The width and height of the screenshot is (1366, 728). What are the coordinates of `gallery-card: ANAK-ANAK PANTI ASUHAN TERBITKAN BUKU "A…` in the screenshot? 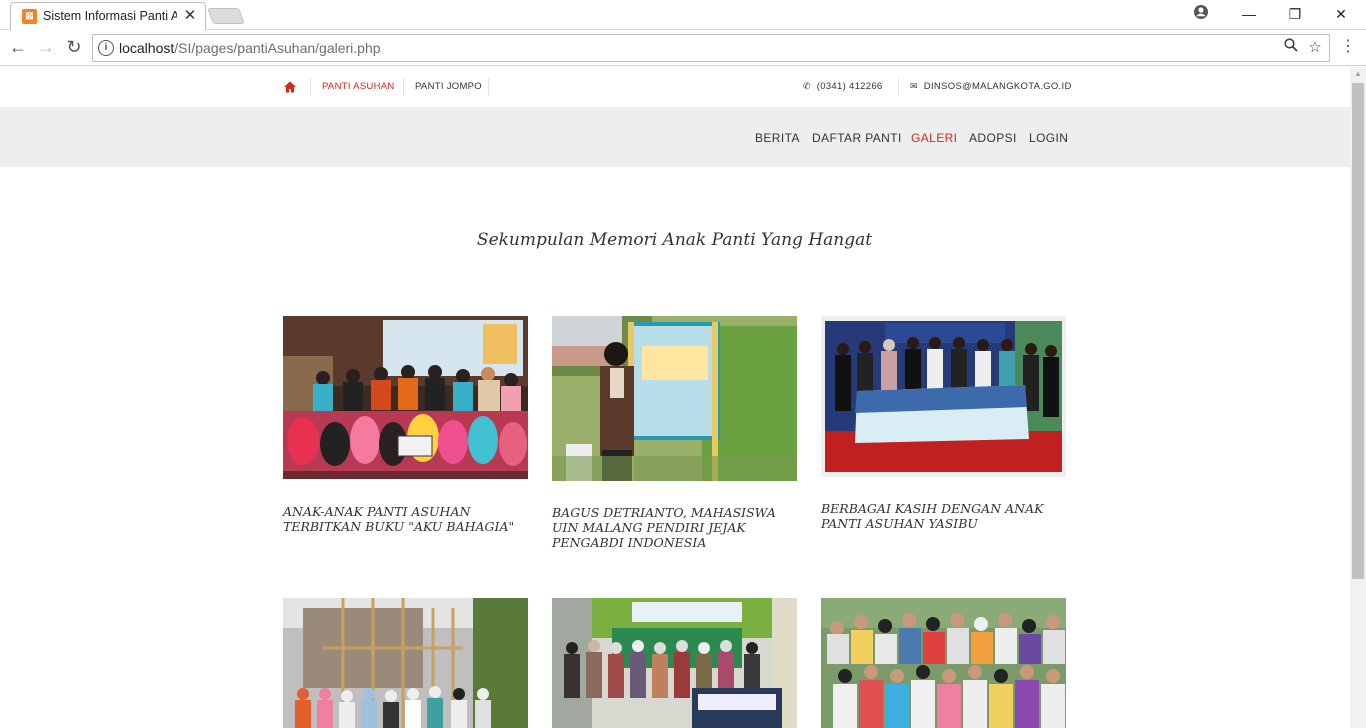 It's located at (405, 436).